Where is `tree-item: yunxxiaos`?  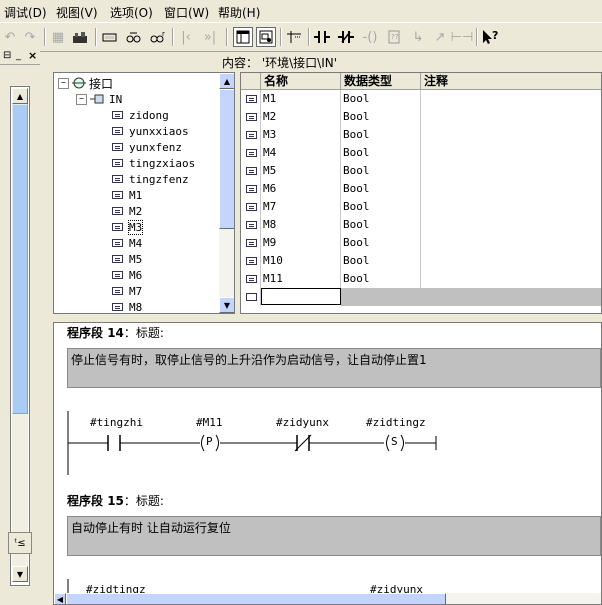
tree-item: yunxxiaos is located at coordinates (150, 131).